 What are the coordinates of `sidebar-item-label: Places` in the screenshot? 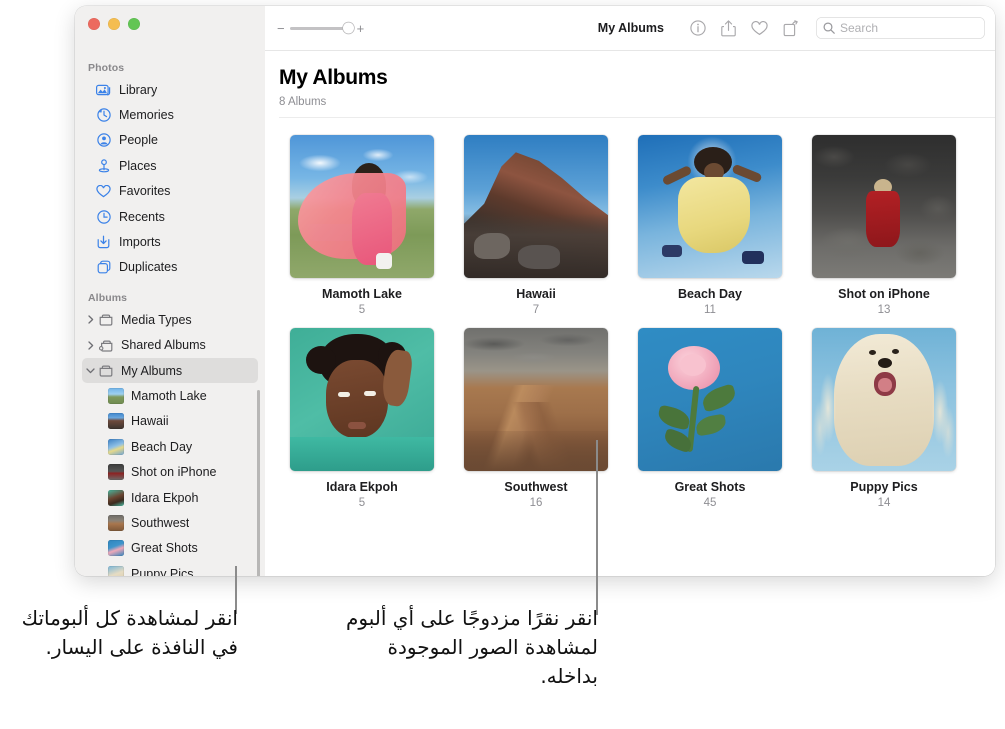 It's located at (138, 165).